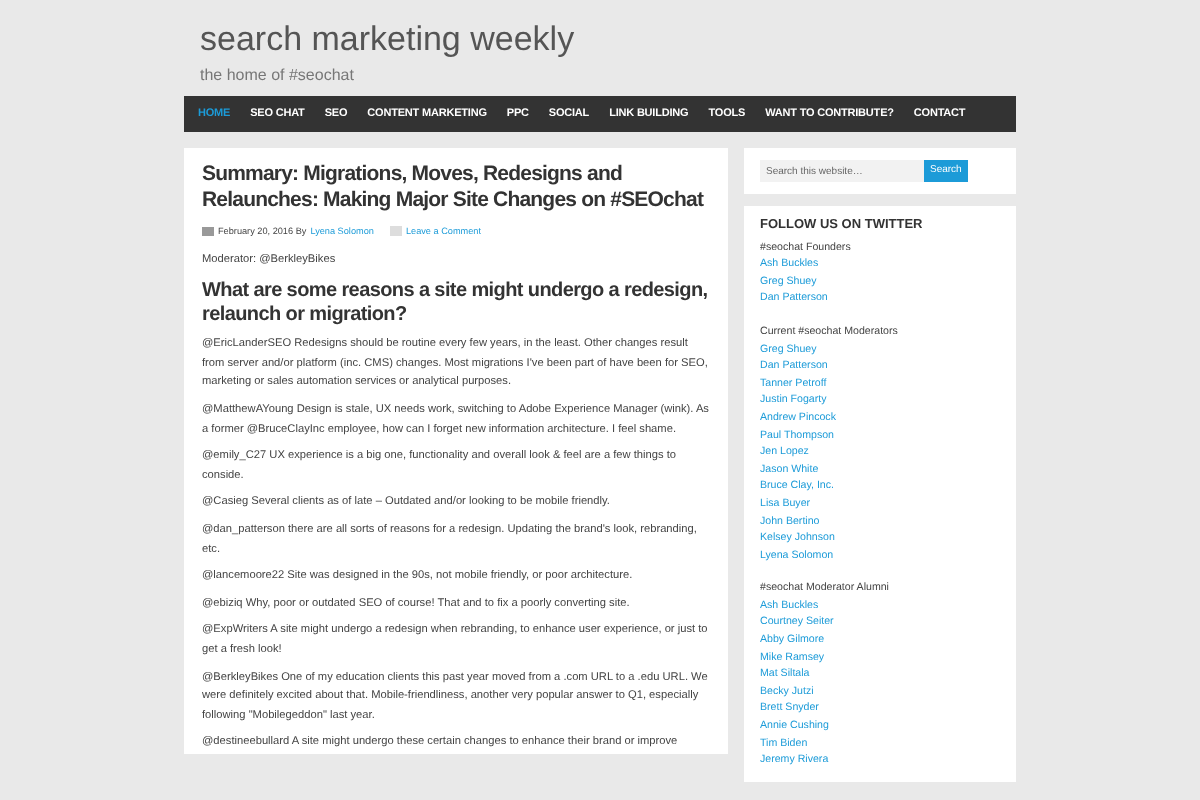 The width and height of the screenshot is (1200, 800). Describe the element at coordinates (600, 40) in the screenshot. I see `site-title: search marketing weekly` at that location.